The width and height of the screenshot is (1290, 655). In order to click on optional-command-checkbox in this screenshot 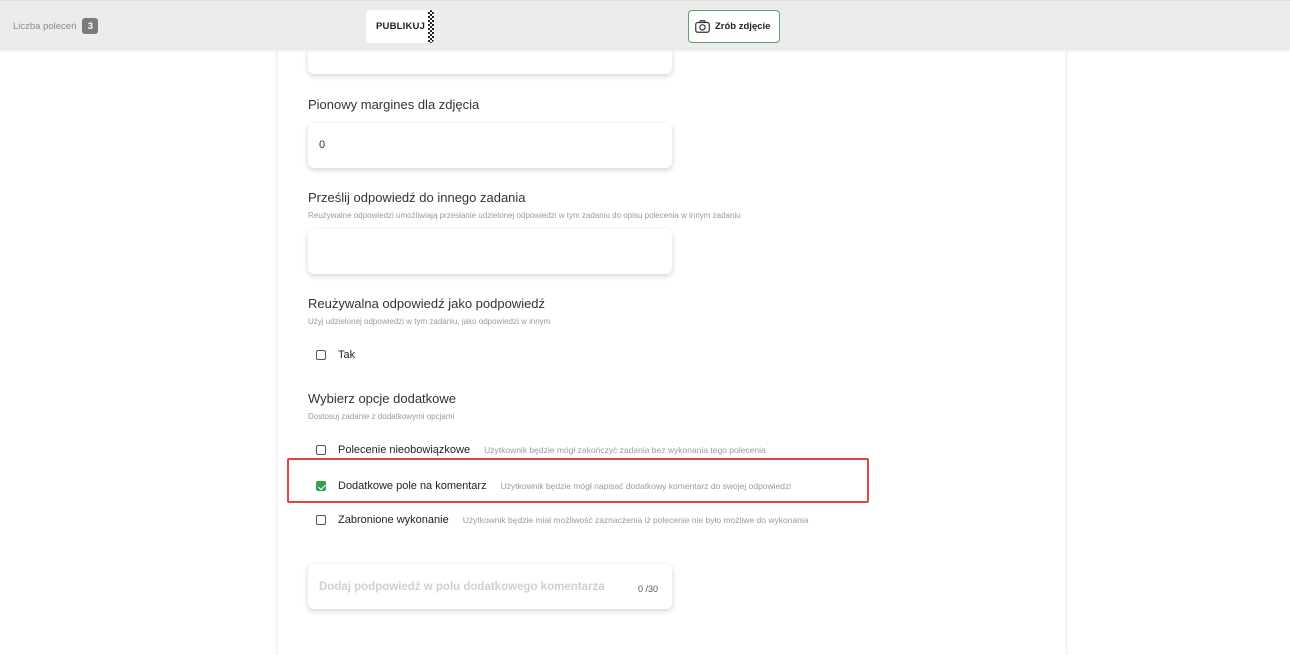, I will do `click(321, 450)`.